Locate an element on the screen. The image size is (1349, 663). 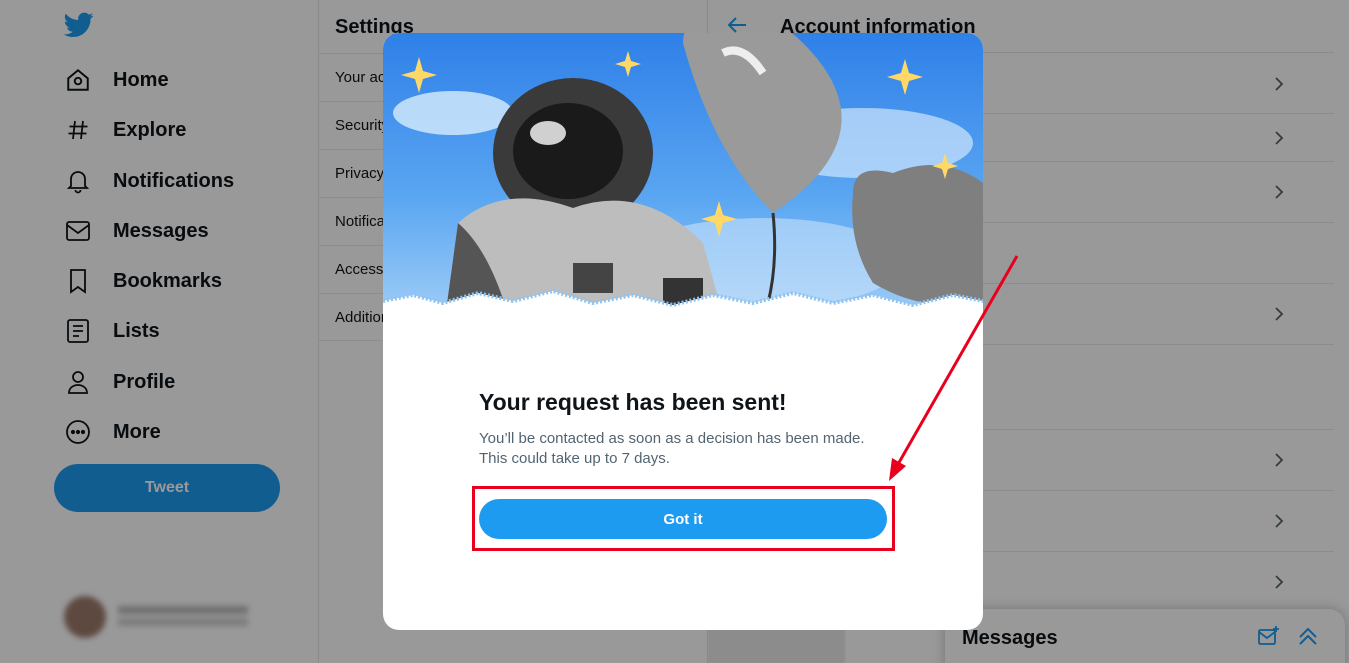
highlight-annotation is located at coordinates (683, 518).